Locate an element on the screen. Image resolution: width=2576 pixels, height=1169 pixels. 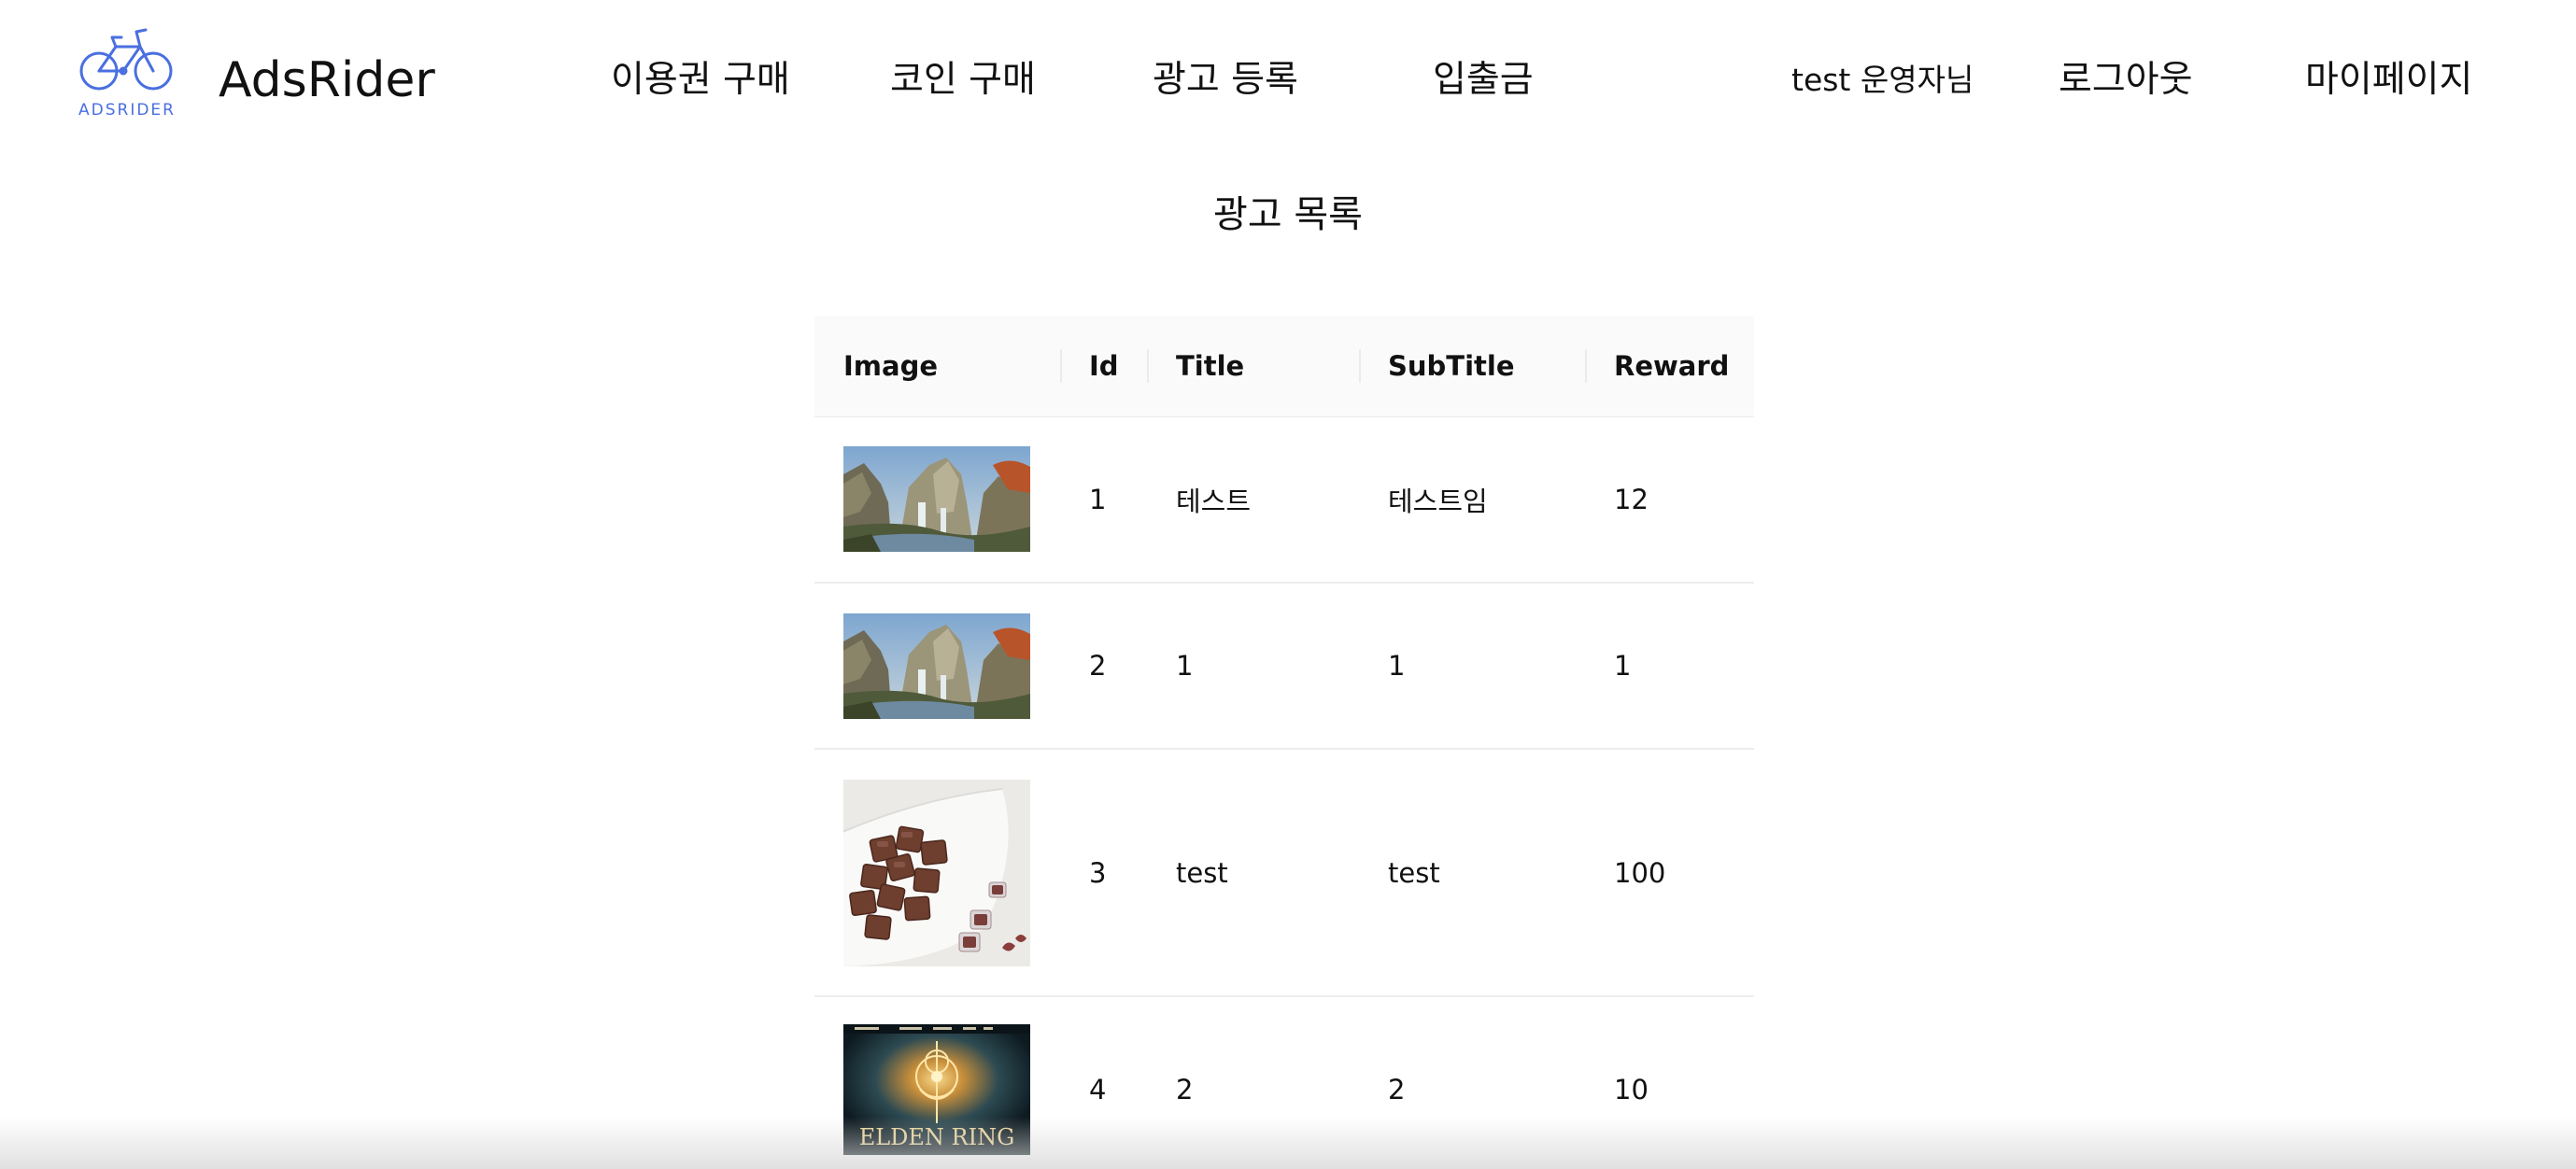
reward-cell: 1 is located at coordinates (1669, 666).